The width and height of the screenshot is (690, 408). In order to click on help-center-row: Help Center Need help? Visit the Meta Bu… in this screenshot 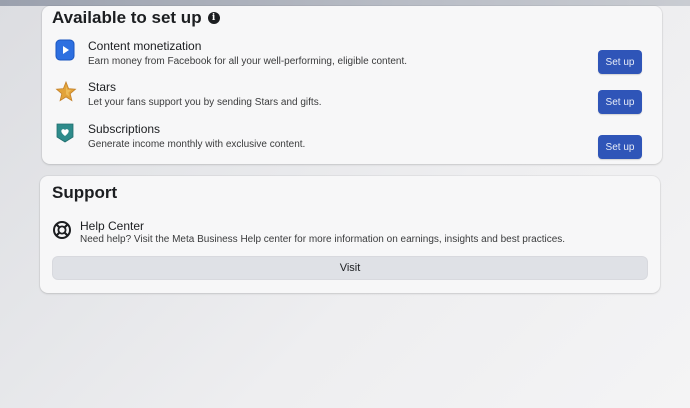, I will do `click(352, 233)`.